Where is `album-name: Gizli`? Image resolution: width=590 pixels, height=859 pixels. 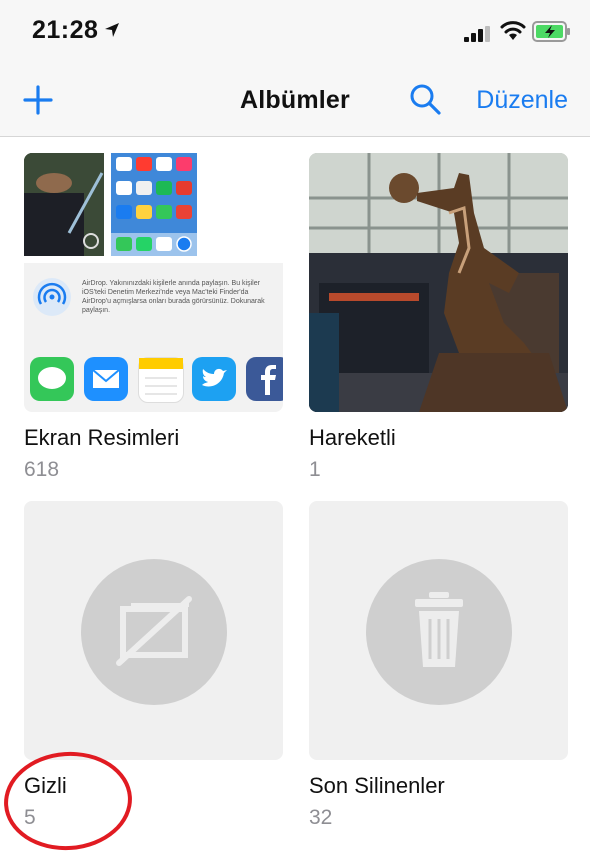
album-name: Gizli is located at coordinates (45, 785).